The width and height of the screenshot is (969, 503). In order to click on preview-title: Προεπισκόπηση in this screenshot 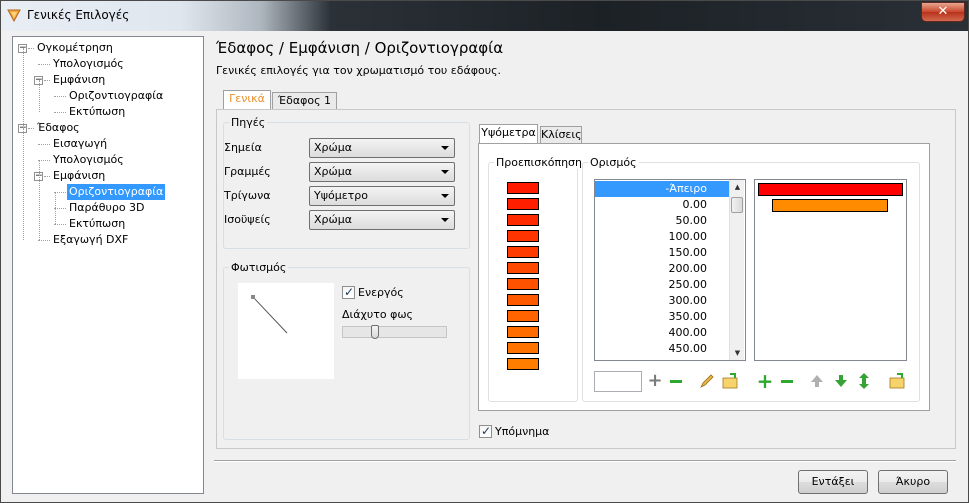, I will do `click(539, 162)`.